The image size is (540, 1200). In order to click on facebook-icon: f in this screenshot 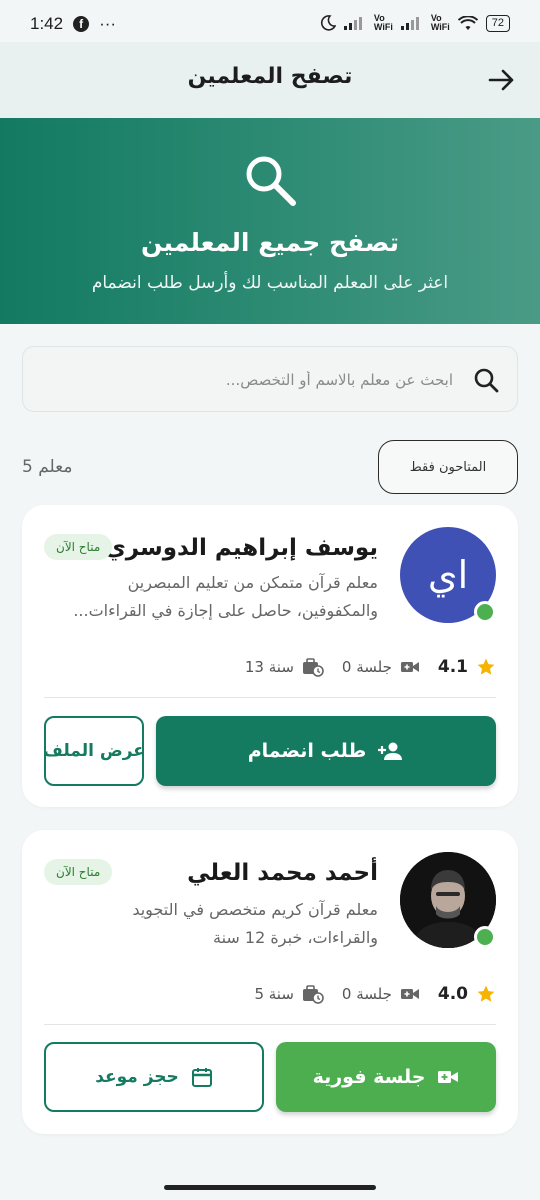, I will do `click(81, 24)`.